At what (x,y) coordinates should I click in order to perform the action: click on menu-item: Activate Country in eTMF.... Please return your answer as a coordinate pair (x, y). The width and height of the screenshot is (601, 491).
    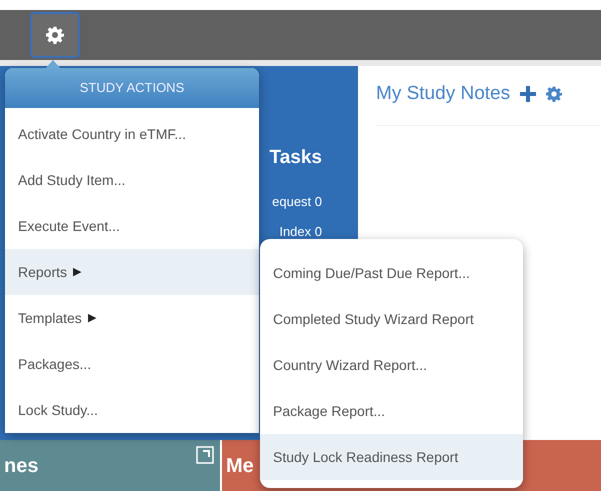
    Looking at the image, I should click on (132, 134).